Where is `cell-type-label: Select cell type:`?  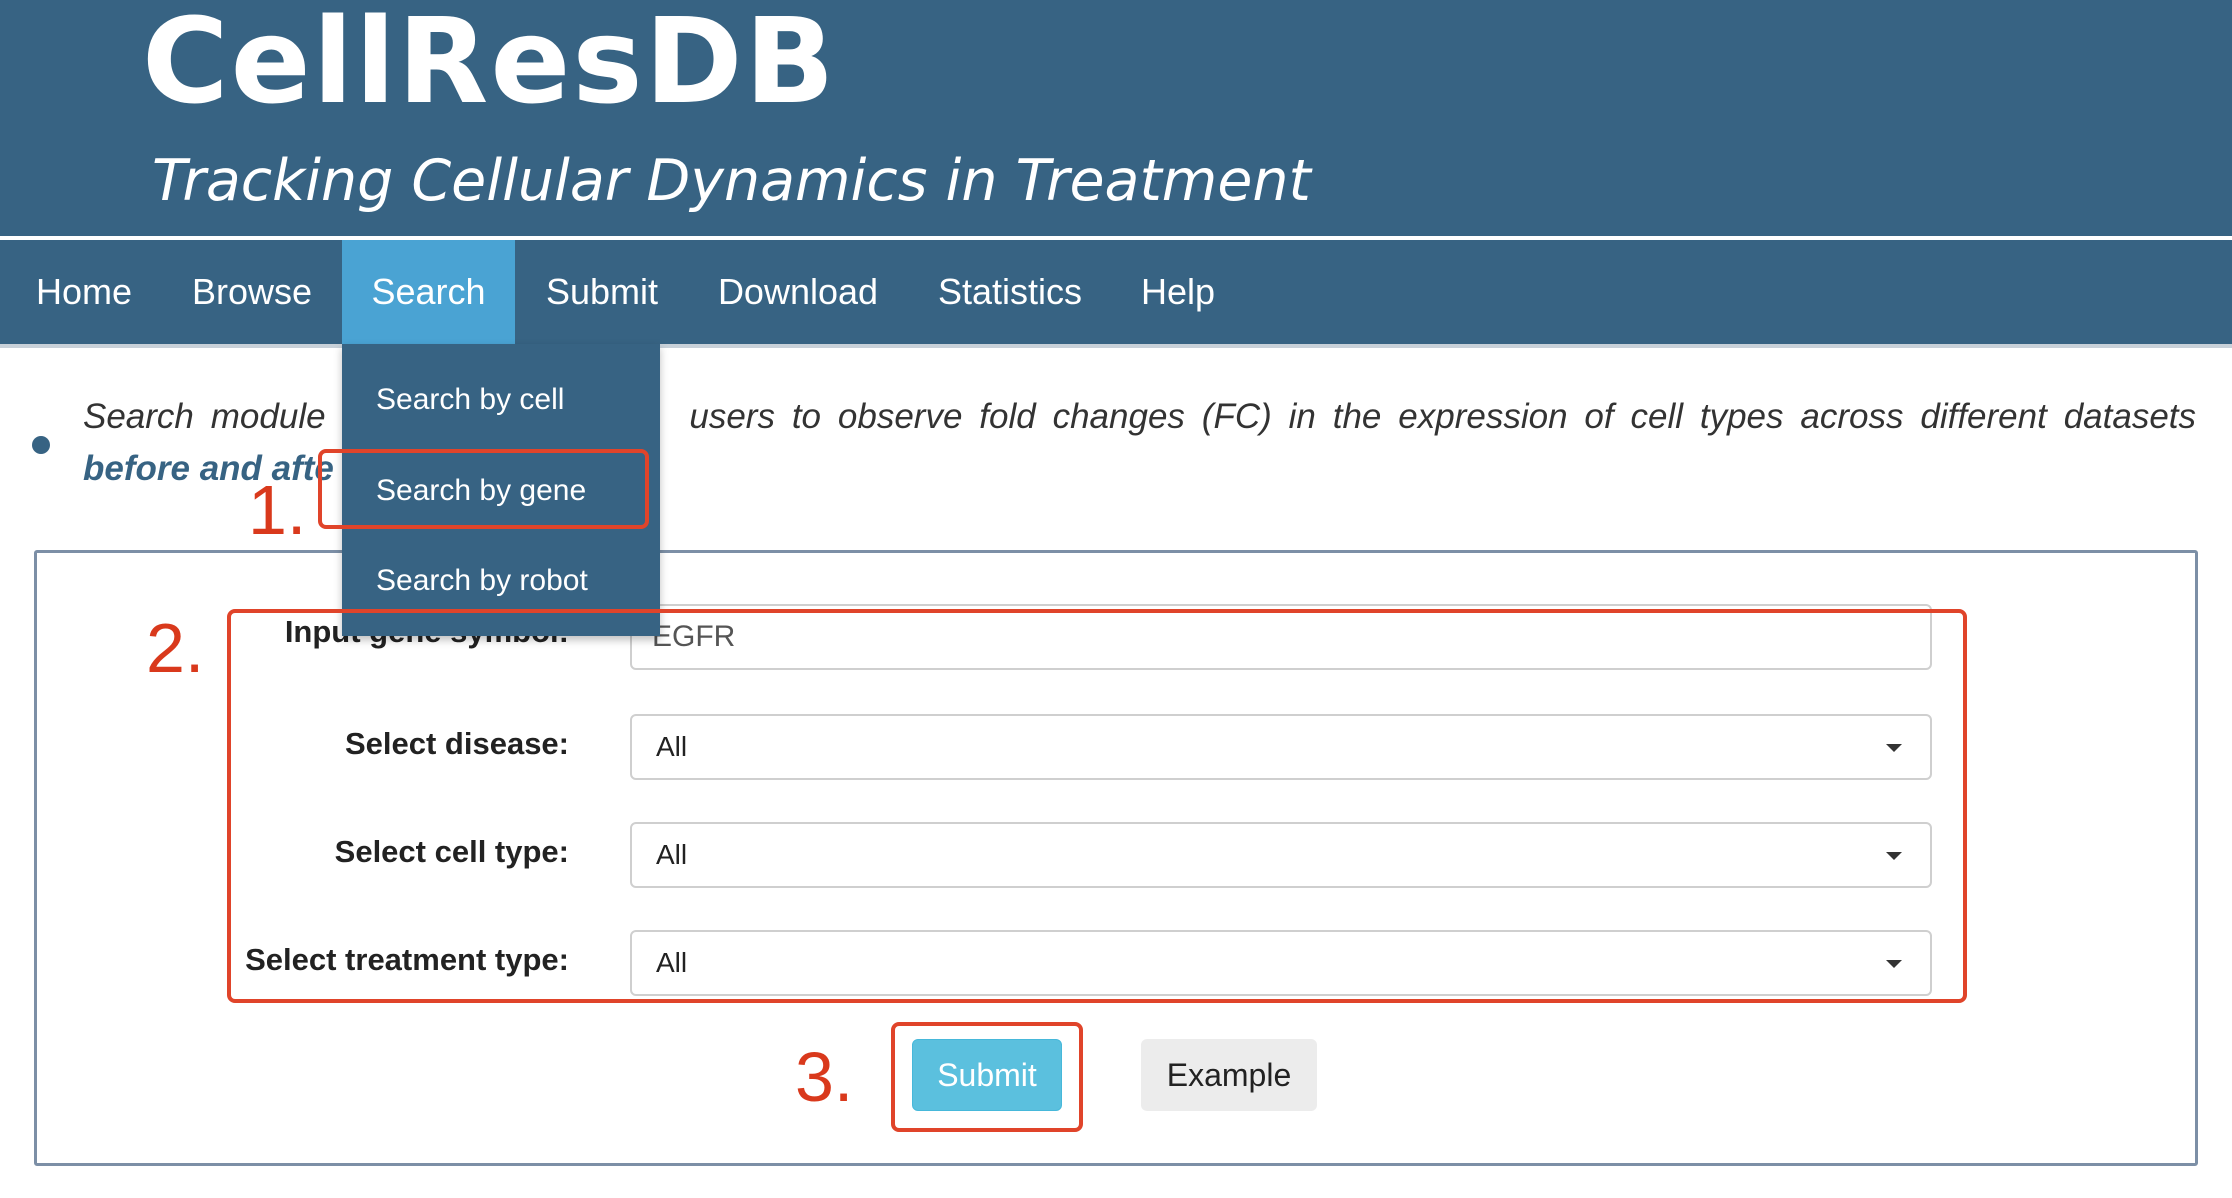 cell-type-label: Select cell type: is located at coordinates (451, 851).